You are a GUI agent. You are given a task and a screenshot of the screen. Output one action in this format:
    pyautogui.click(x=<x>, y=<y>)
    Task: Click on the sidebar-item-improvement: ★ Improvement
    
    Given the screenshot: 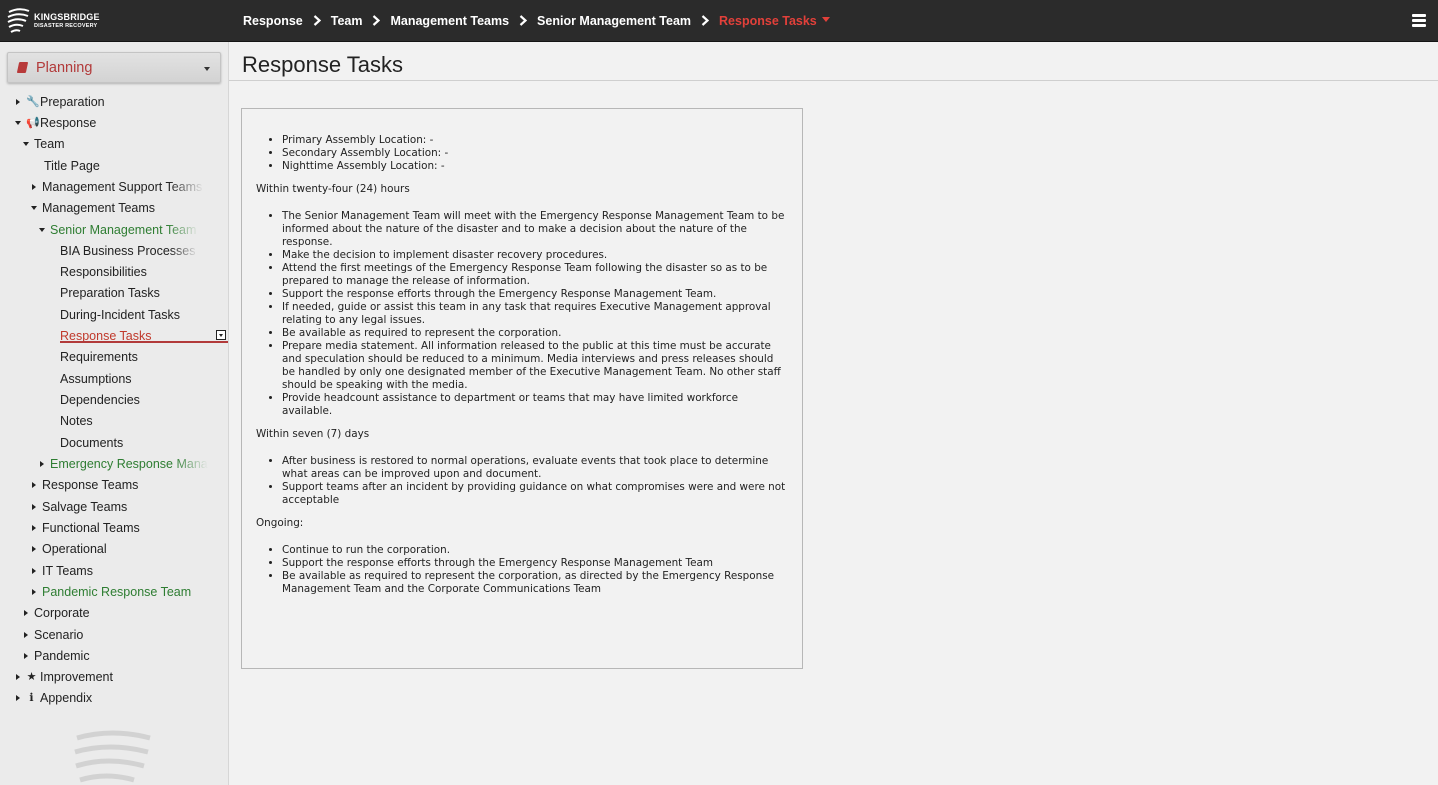 What is the action you would take?
    pyautogui.click(x=64, y=677)
    